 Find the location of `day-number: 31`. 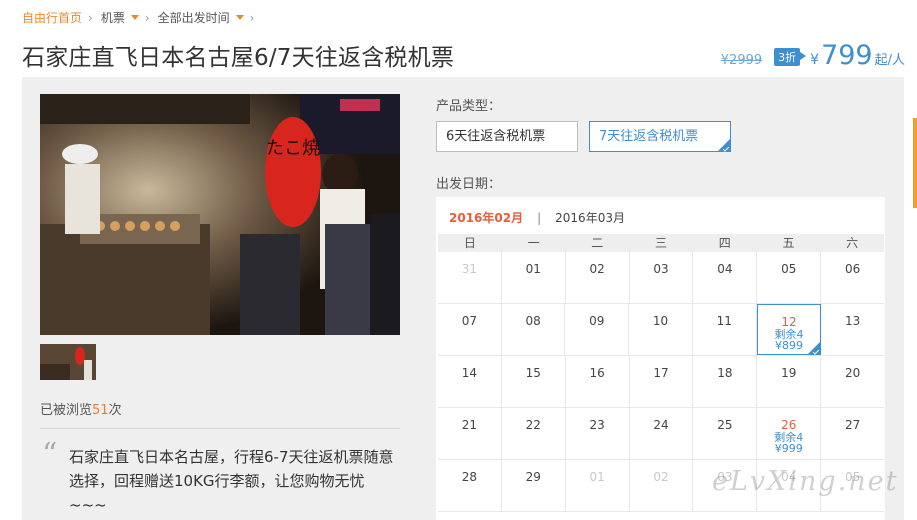

day-number: 31 is located at coordinates (469, 269).